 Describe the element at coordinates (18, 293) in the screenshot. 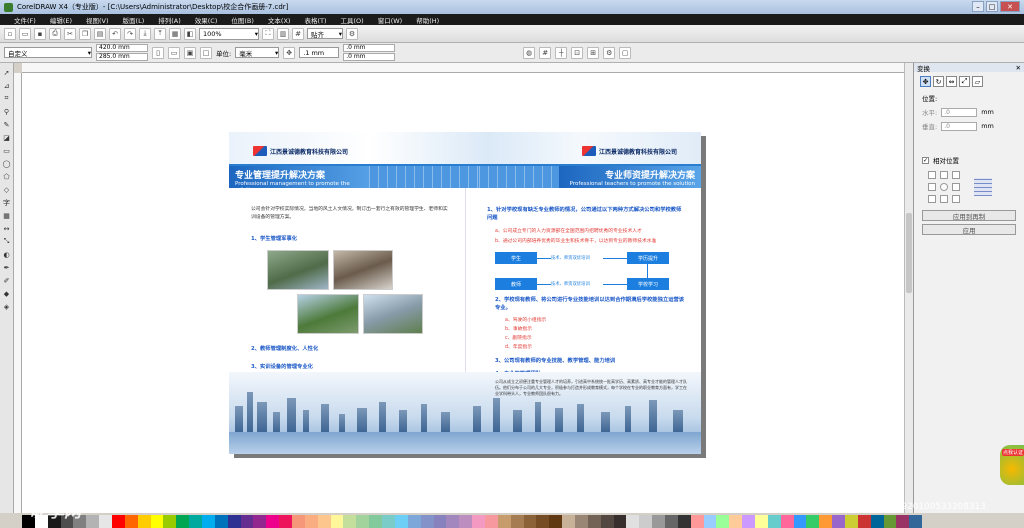

I see `vertical-ruler` at that location.